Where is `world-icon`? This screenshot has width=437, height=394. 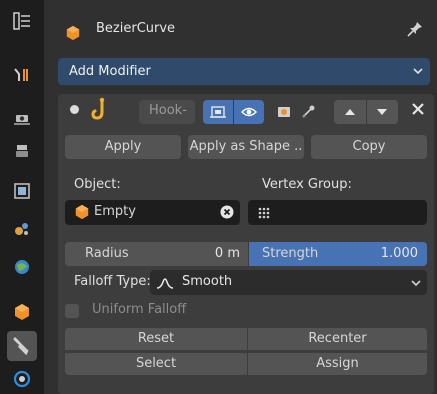 world-icon is located at coordinates (21, 229).